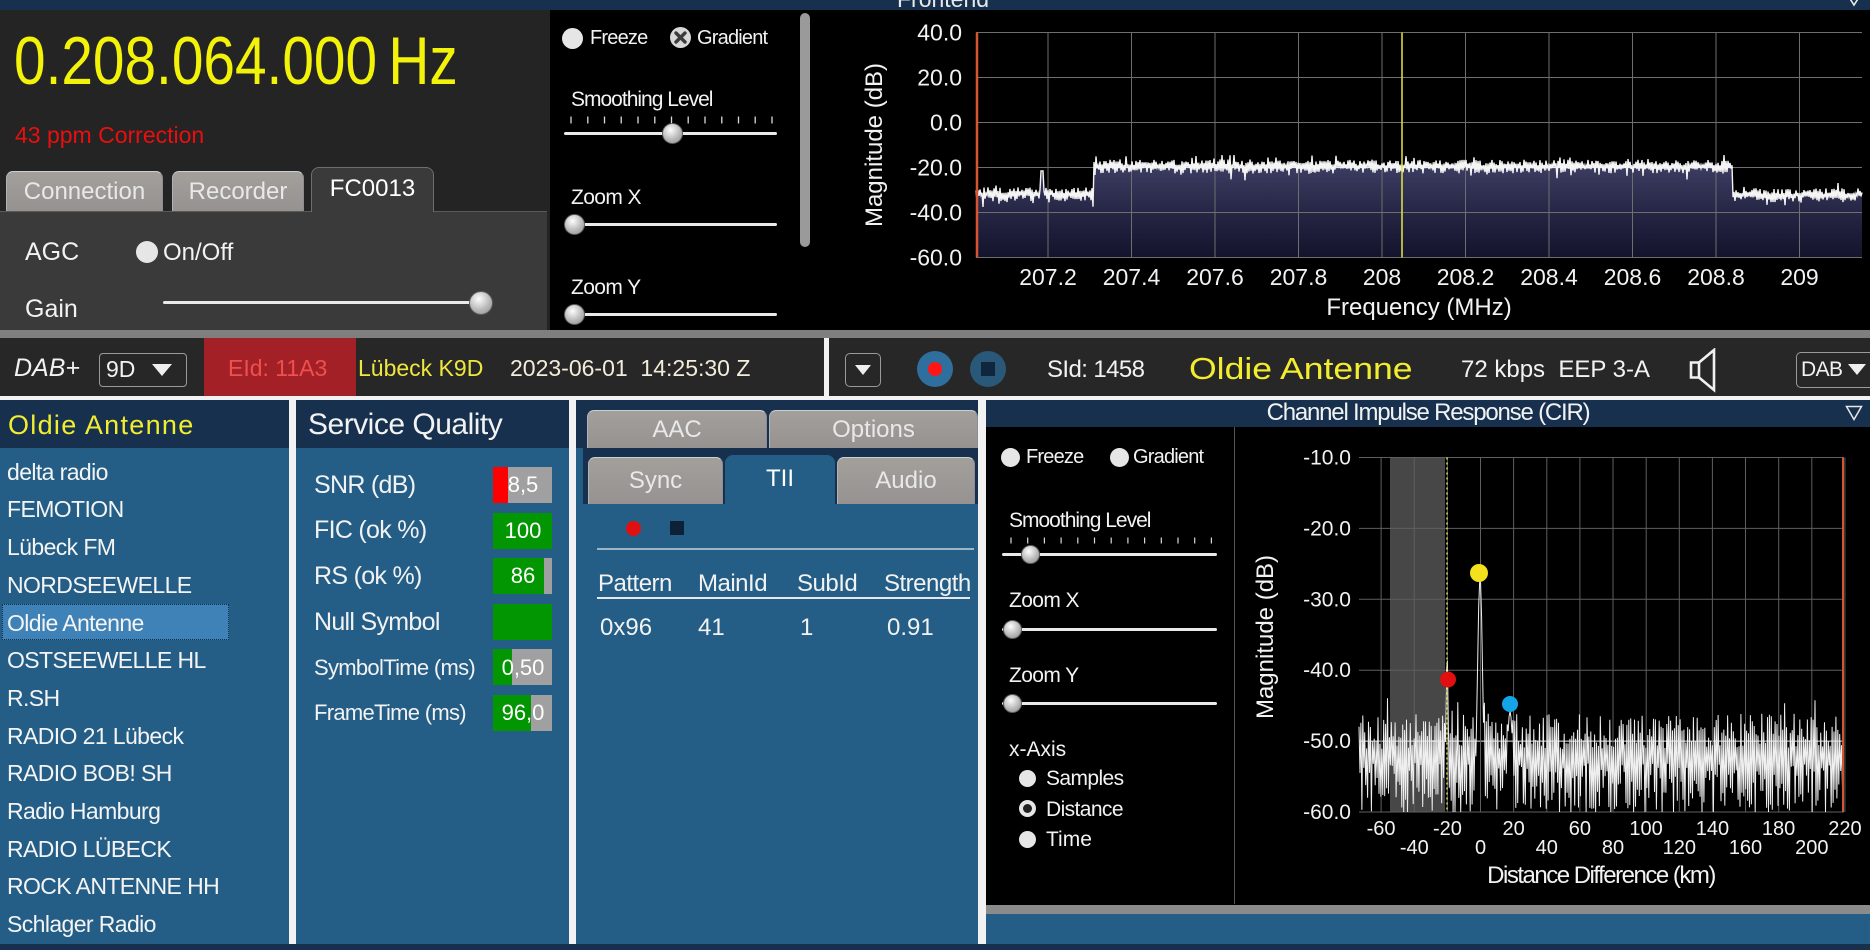 Image resolution: width=1870 pixels, height=950 pixels. I want to click on svg-text: 60, so click(1580, 829).